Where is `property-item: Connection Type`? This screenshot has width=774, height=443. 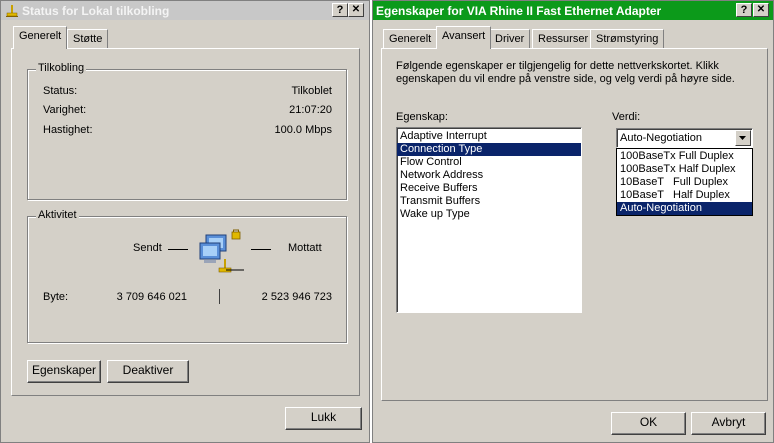
property-item: Connection Type is located at coordinates (489, 149).